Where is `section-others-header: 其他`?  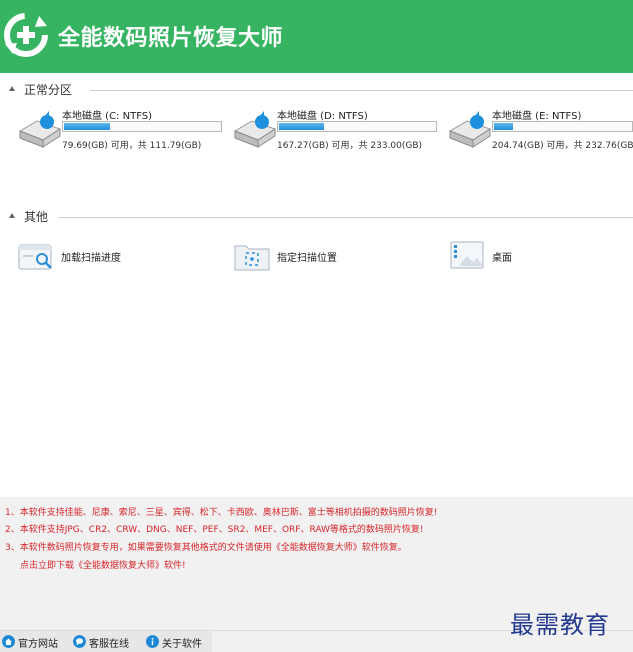 section-others-header: 其他 is located at coordinates (316, 217).